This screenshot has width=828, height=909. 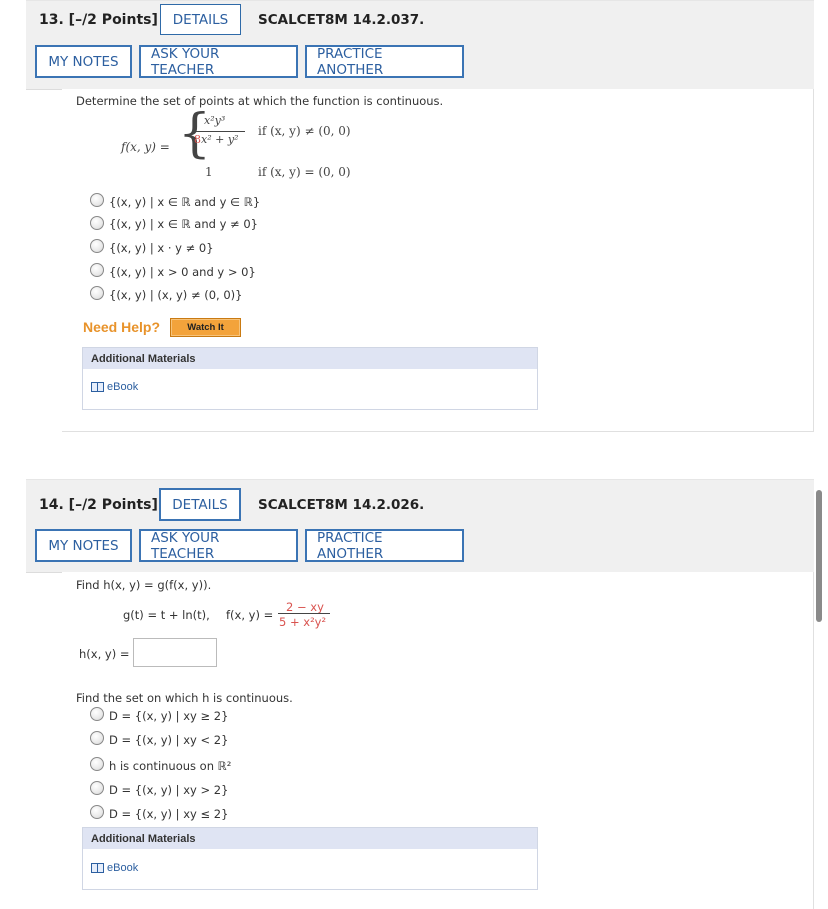 What do you see at coordinates (341, 20) in the screenshot?
I see `question-13-code: SCALCET8M 14.2.037.` at bounding box center [341, 20].